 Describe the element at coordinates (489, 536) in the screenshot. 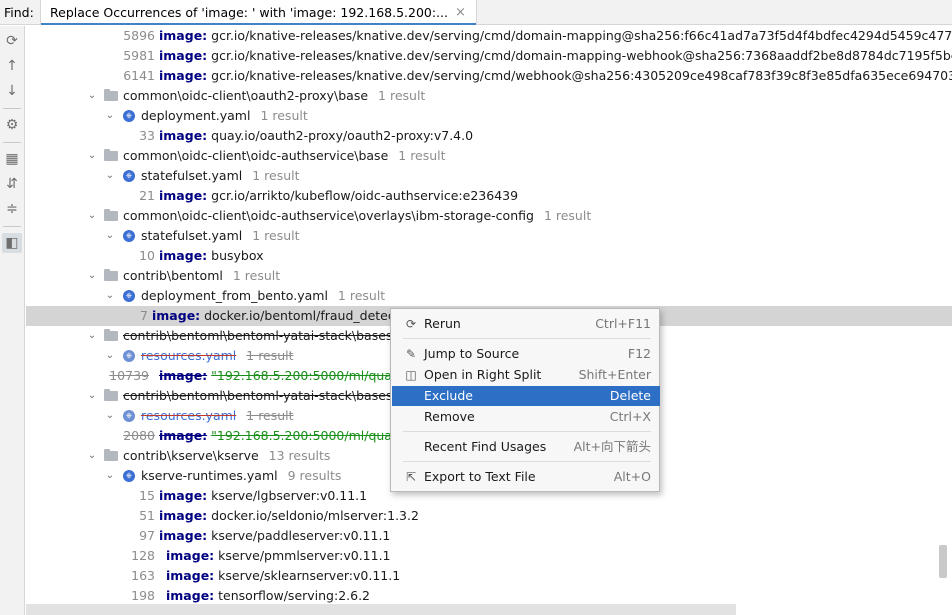

I see `tree-match-row: 97 image: kserve/paddleserver:v0.11.1` at that location.